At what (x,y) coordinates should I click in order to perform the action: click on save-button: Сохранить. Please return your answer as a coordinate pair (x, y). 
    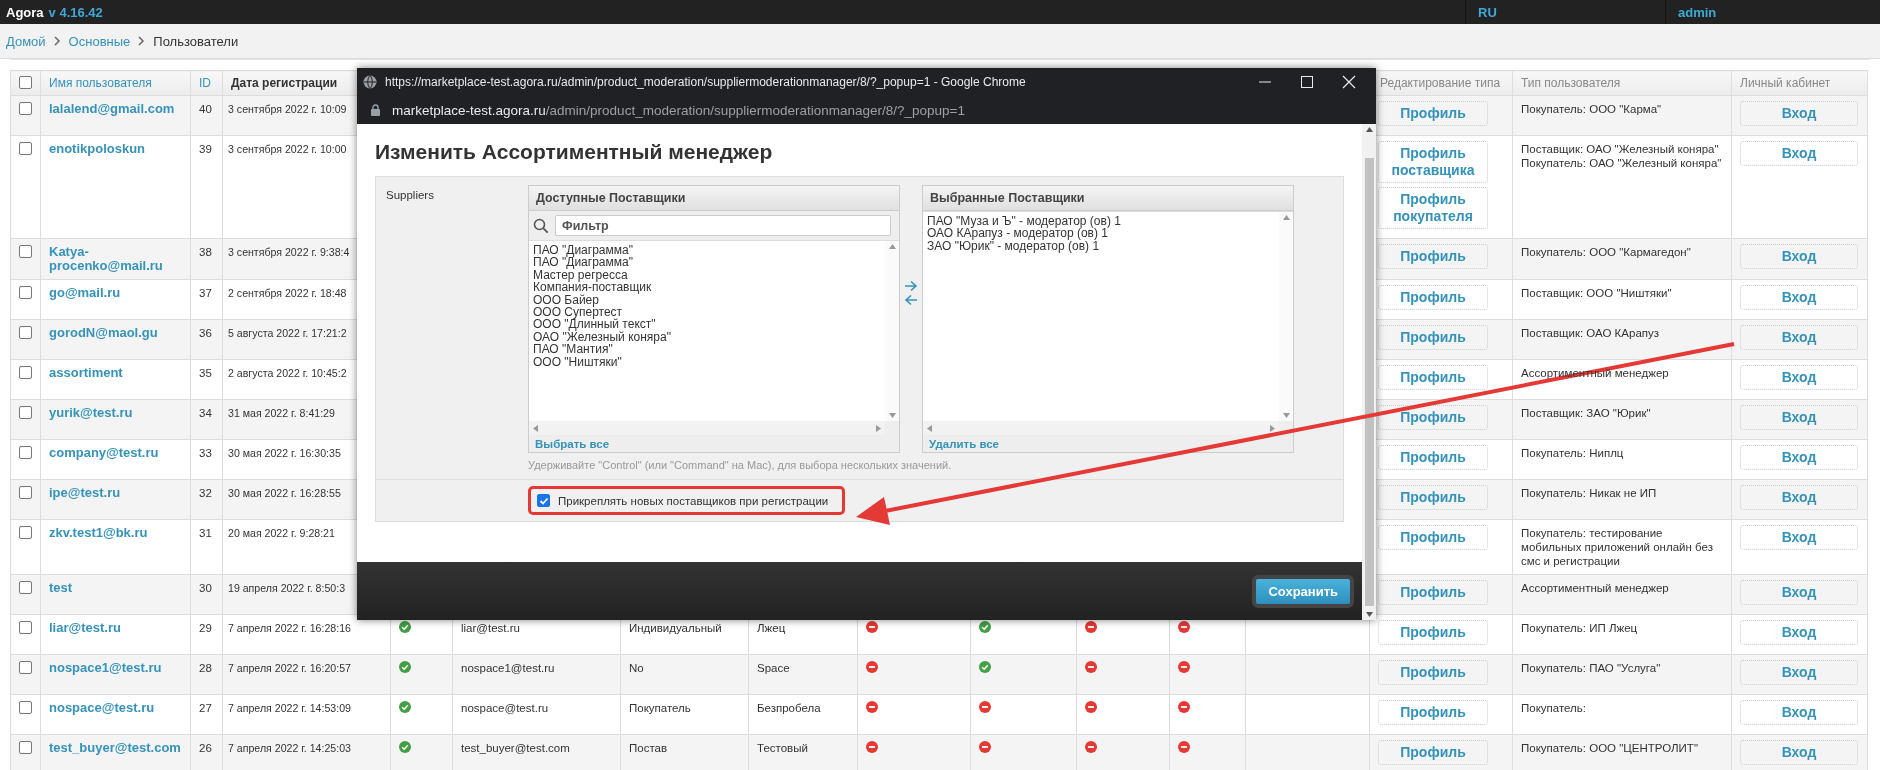
    Looking at the image, I should click on (1303, 591).